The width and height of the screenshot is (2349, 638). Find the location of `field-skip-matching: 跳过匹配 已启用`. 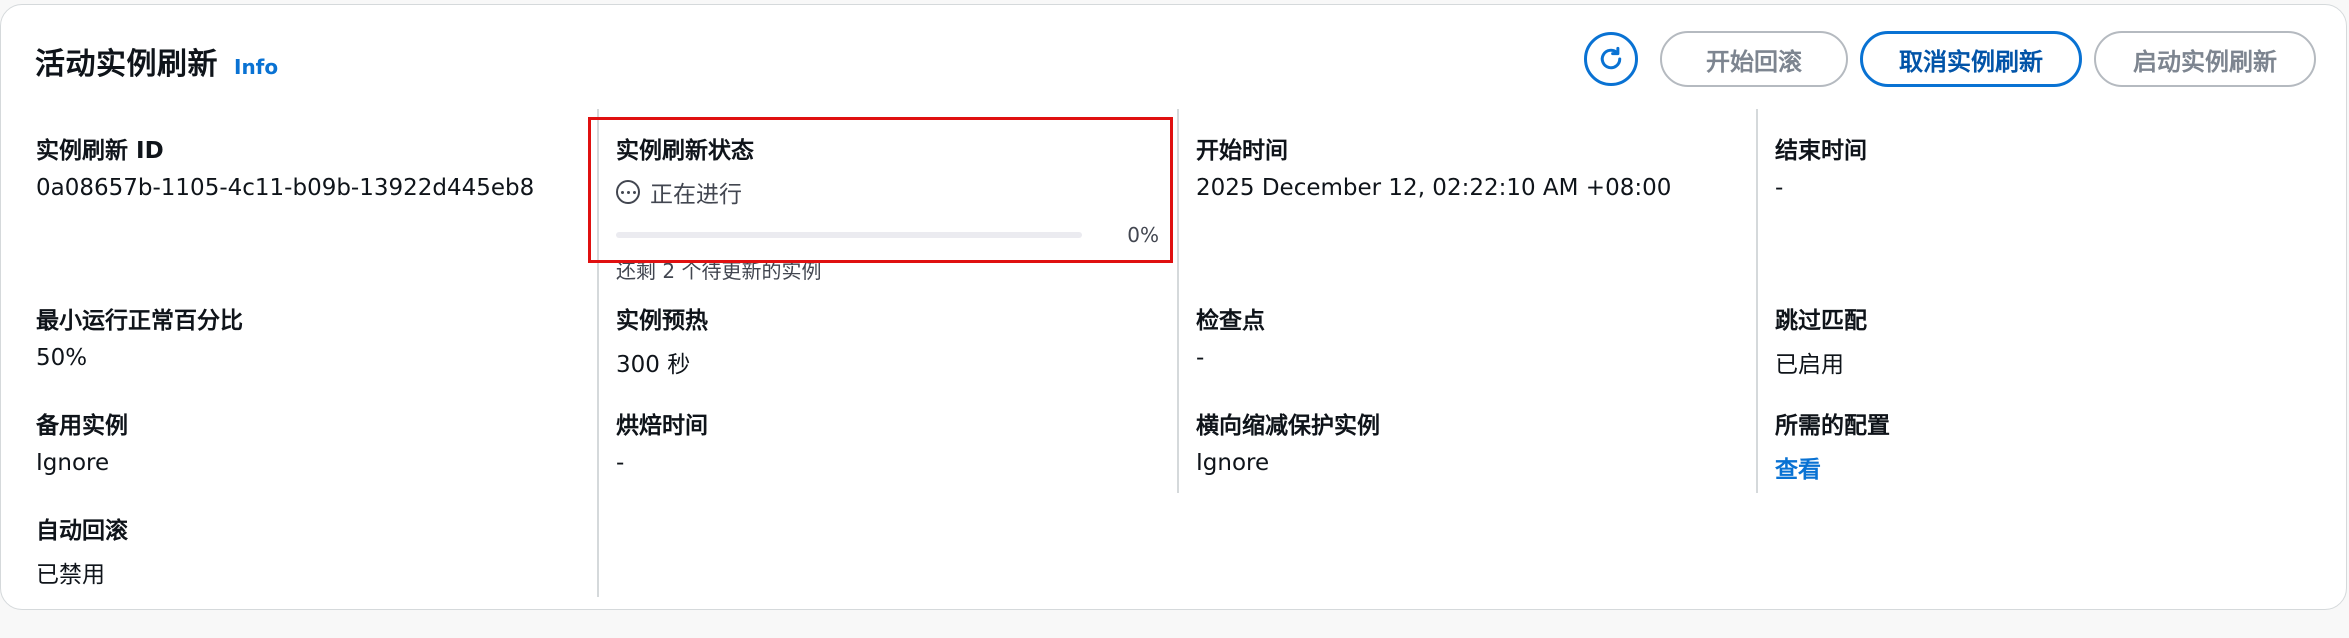

field-skip-matching: 跳过匹配 已启用 is located at coordinates (1821, 340).